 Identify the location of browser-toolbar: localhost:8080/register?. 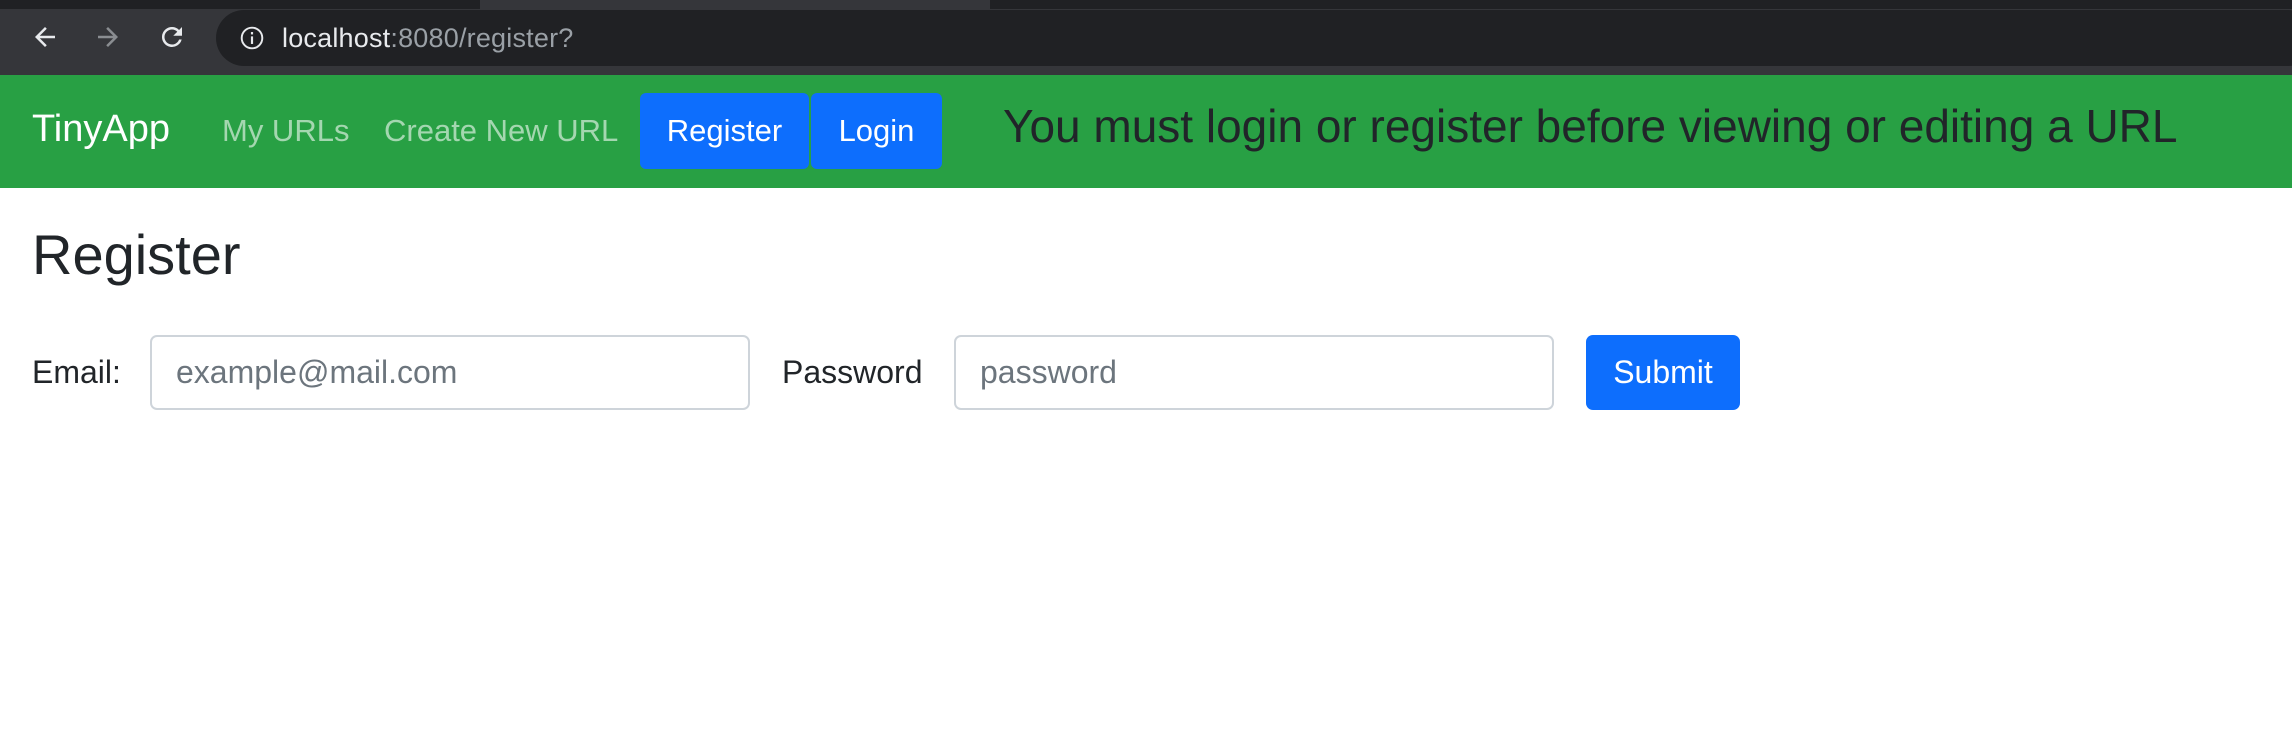
(1146, 37).